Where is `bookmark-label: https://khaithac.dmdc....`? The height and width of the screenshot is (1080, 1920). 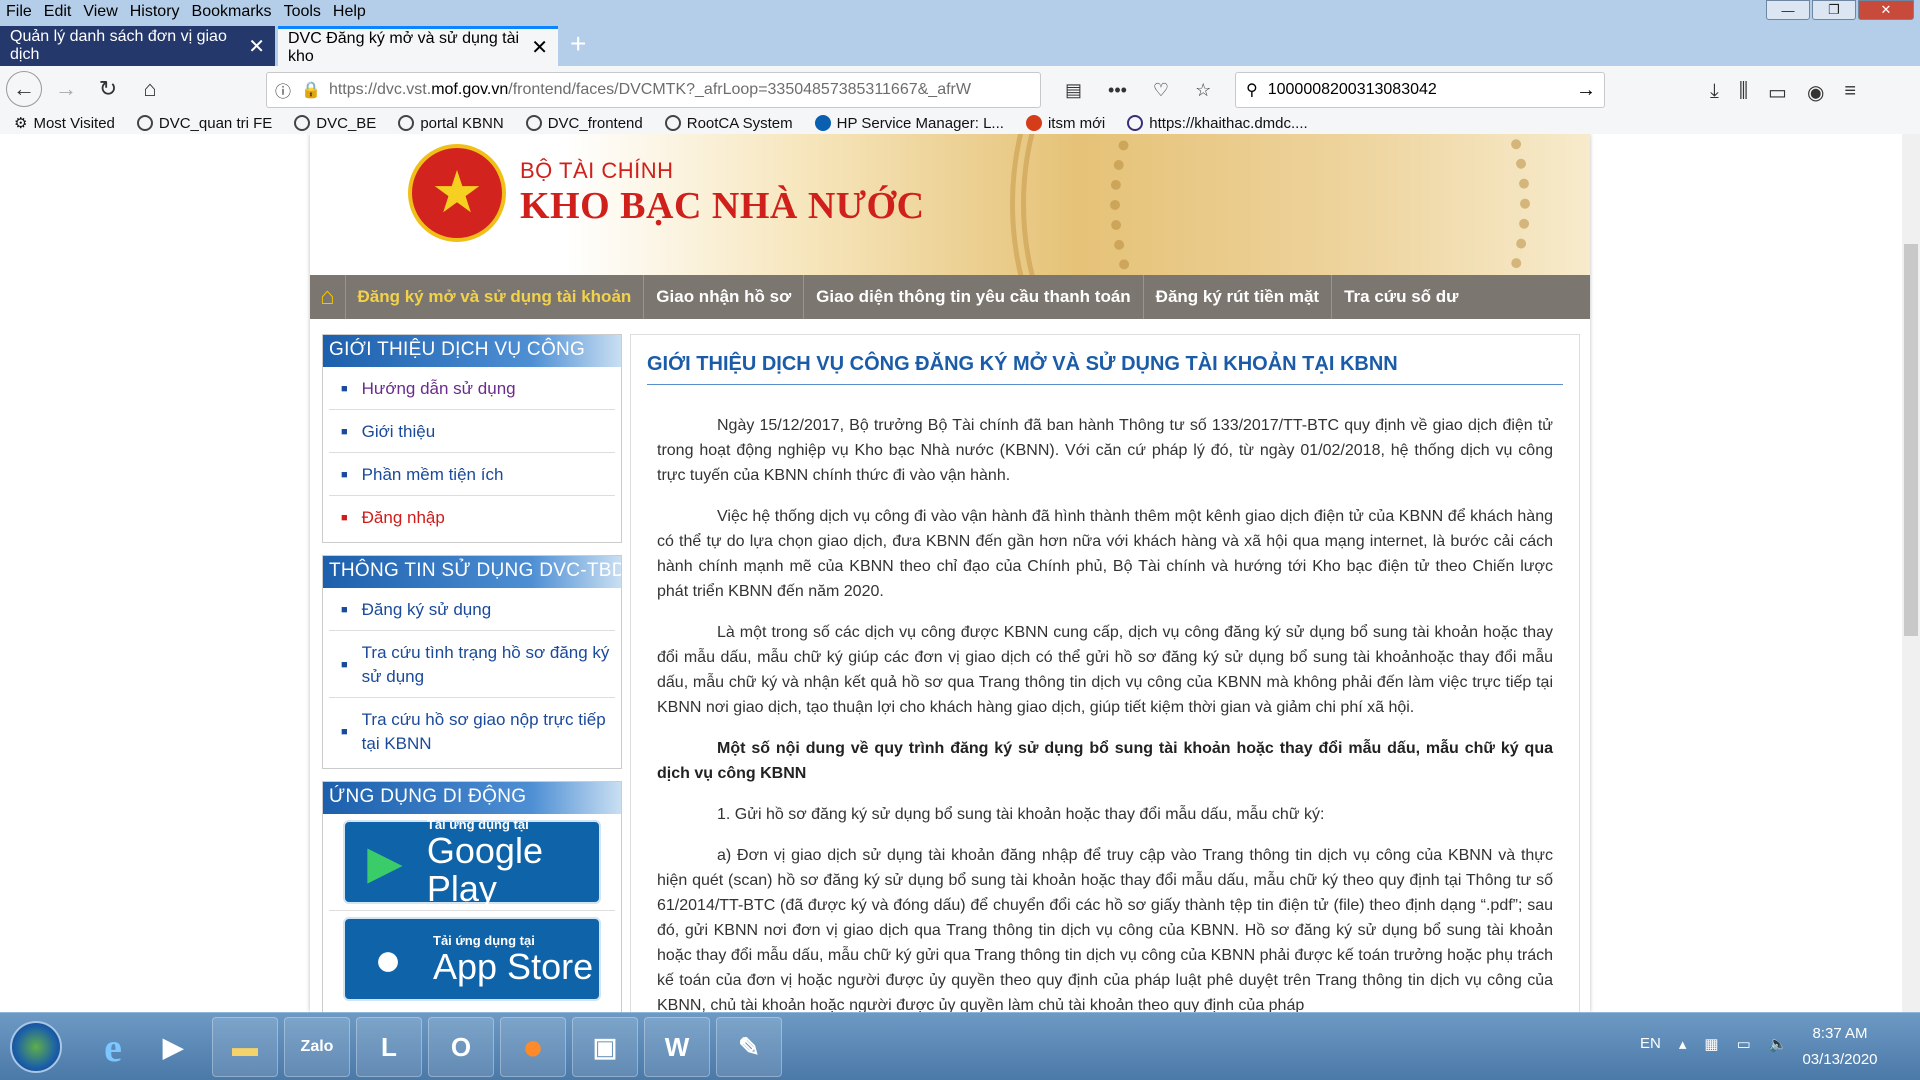 bookmark-label: https://khaithac.dmdc.... is located at coordinates (1228, 123).